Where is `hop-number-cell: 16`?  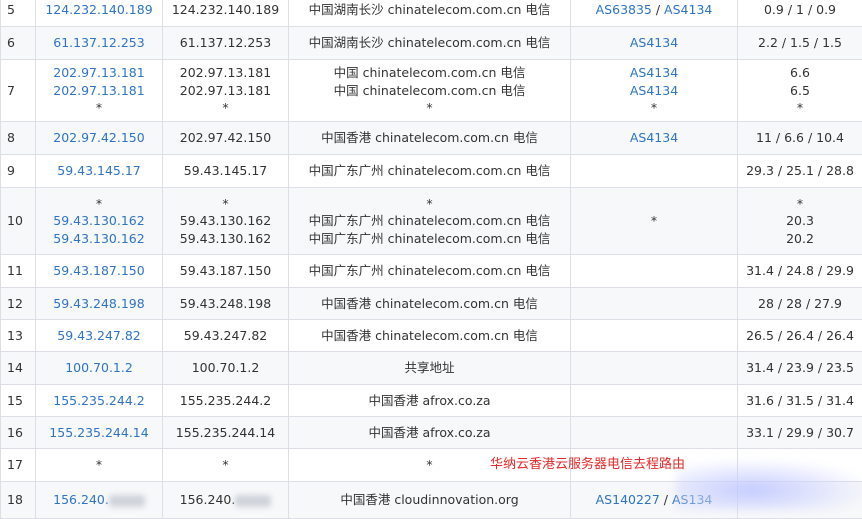
hop-number-cell: 16 is located at coordinates (18, 433).